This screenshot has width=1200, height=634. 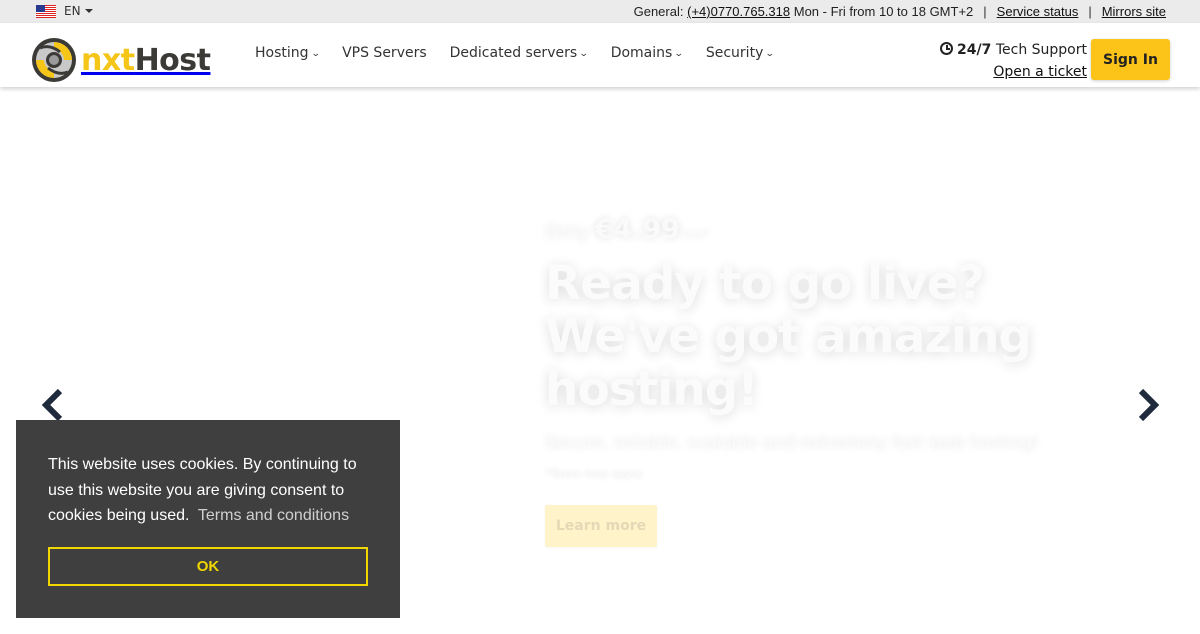 I want to click on price-prefix: Only, so click(x=567, y=232).